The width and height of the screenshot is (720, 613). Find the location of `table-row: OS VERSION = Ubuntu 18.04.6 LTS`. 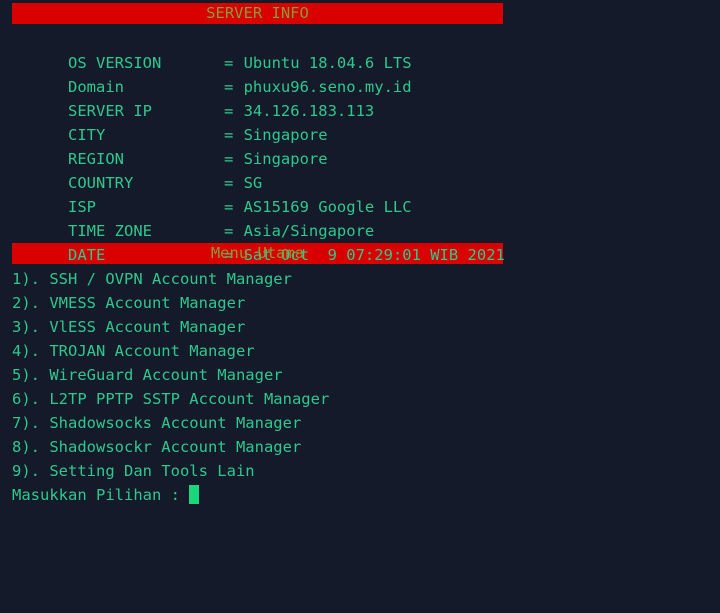

table-row: OS VERSION = Ubuntu 18.04.6 LTS is located at coordinates (360, 49).